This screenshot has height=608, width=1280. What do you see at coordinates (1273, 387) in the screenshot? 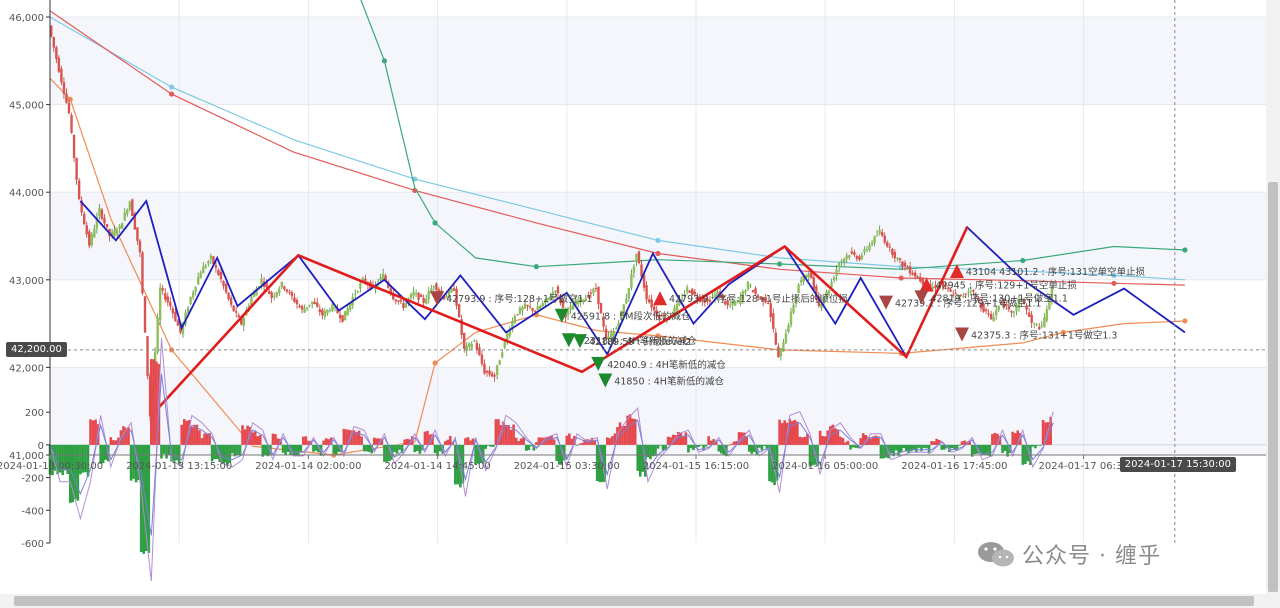
I see `vertical-scroll-thumb` at bounding box center [1273, 387].